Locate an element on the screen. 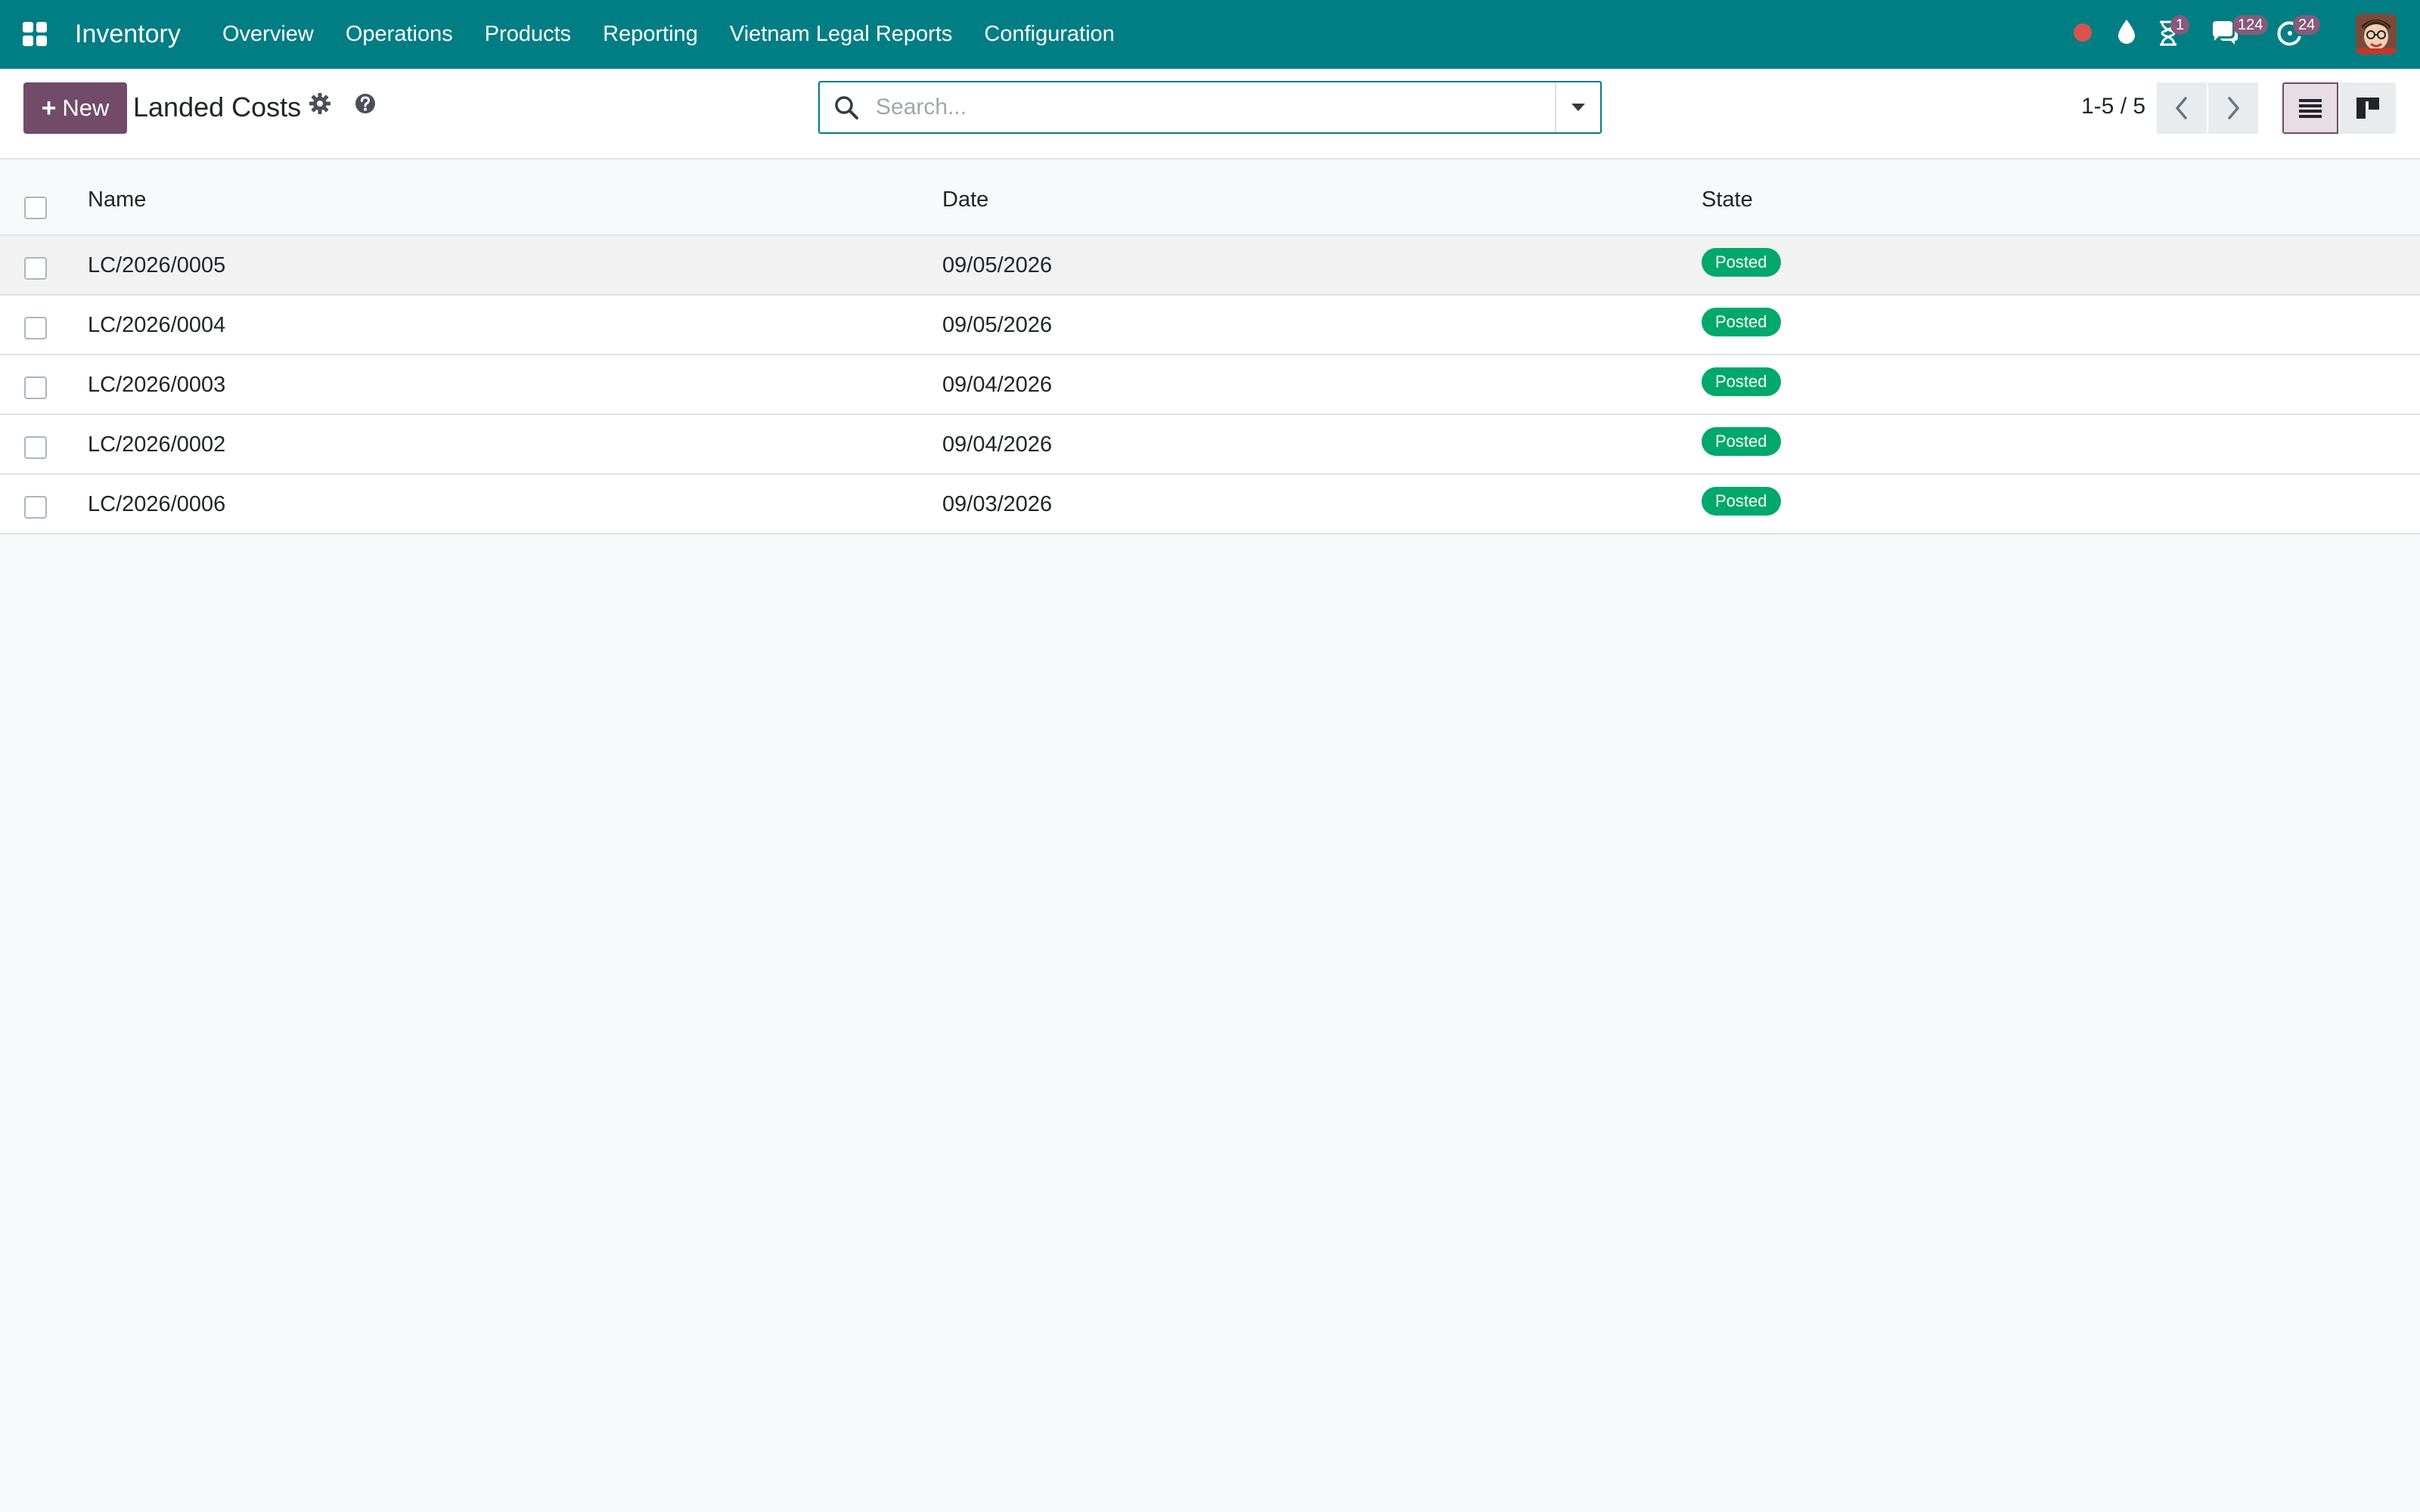  table-header: Name Date State is located at coordinates (1210, 205).